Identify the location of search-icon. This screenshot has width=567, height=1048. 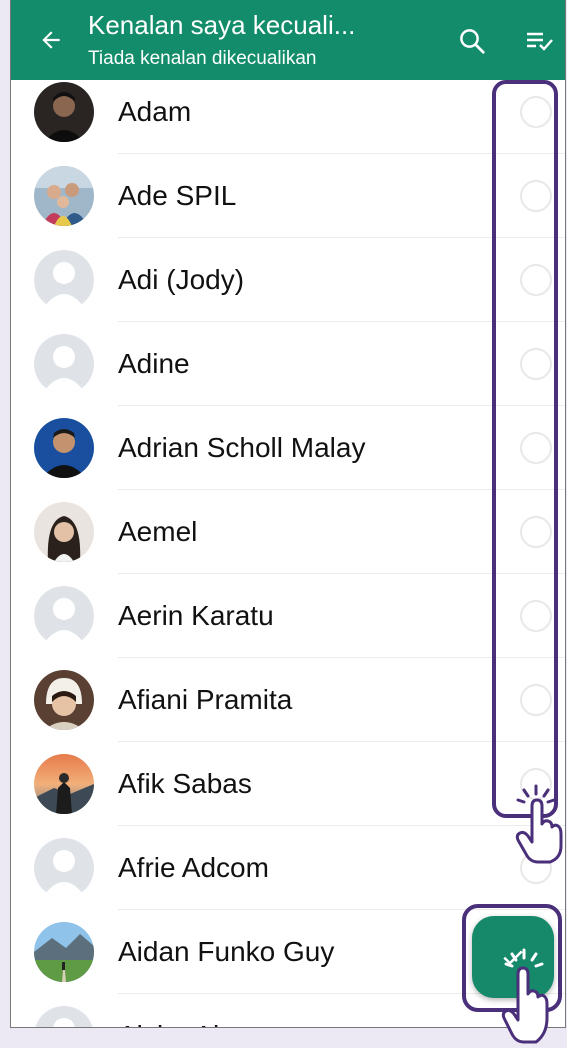
(472, 41).